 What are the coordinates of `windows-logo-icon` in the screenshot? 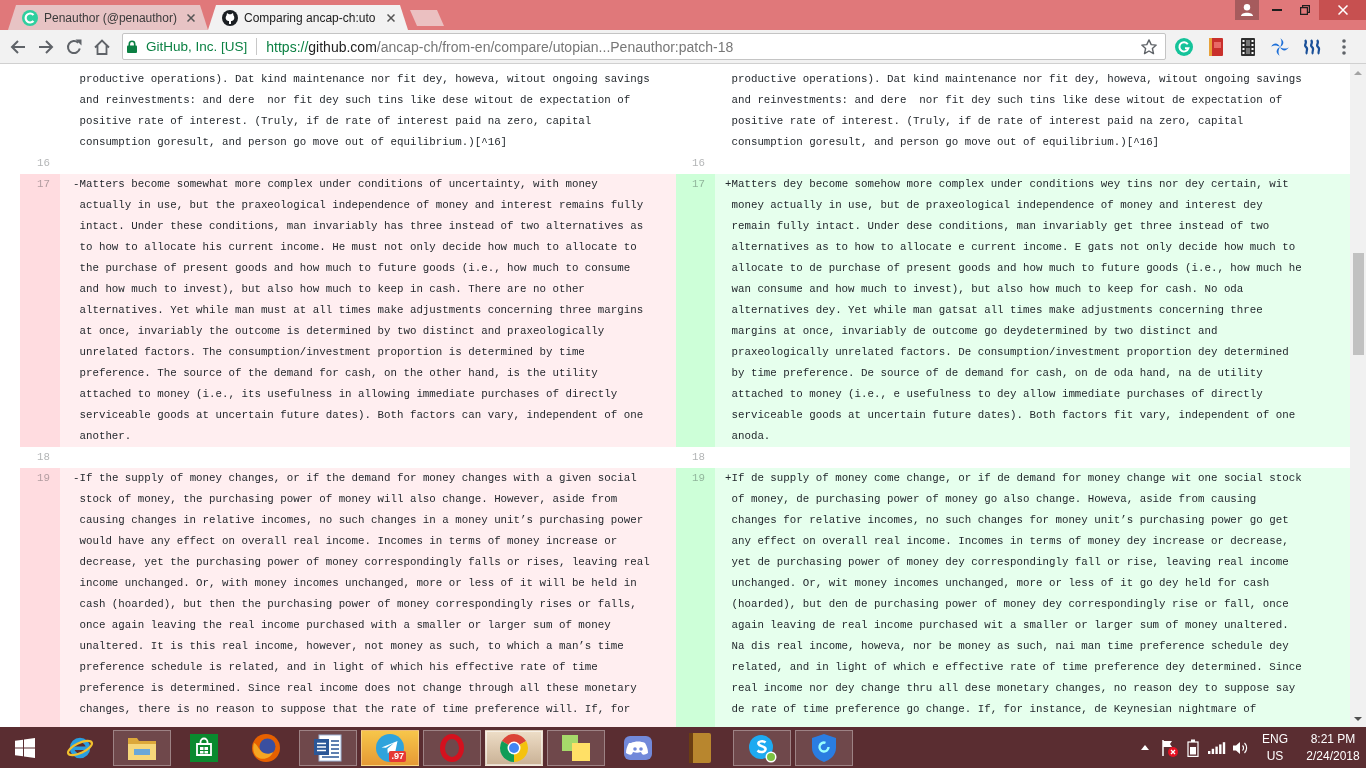 It's located at (25, 747).